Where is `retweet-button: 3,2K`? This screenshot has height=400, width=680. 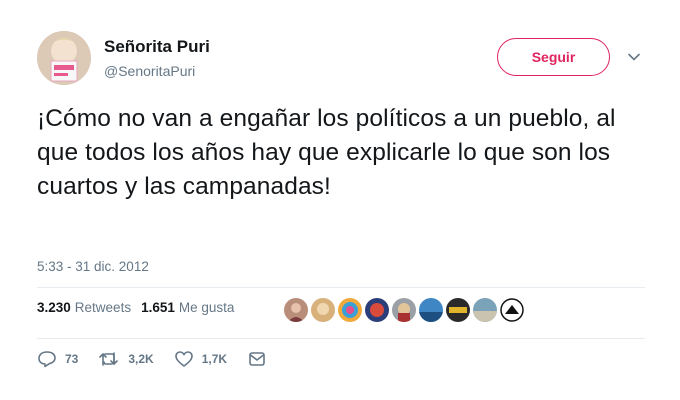
retweet-button: 3,2K is located at coordinates (126, 359).